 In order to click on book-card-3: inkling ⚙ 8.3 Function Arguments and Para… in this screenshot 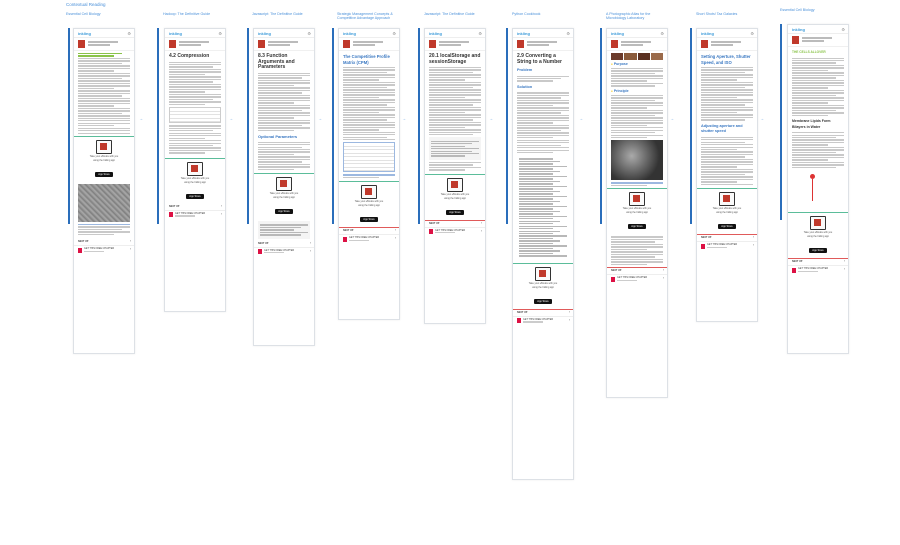, I will do `click(284, 187)`.